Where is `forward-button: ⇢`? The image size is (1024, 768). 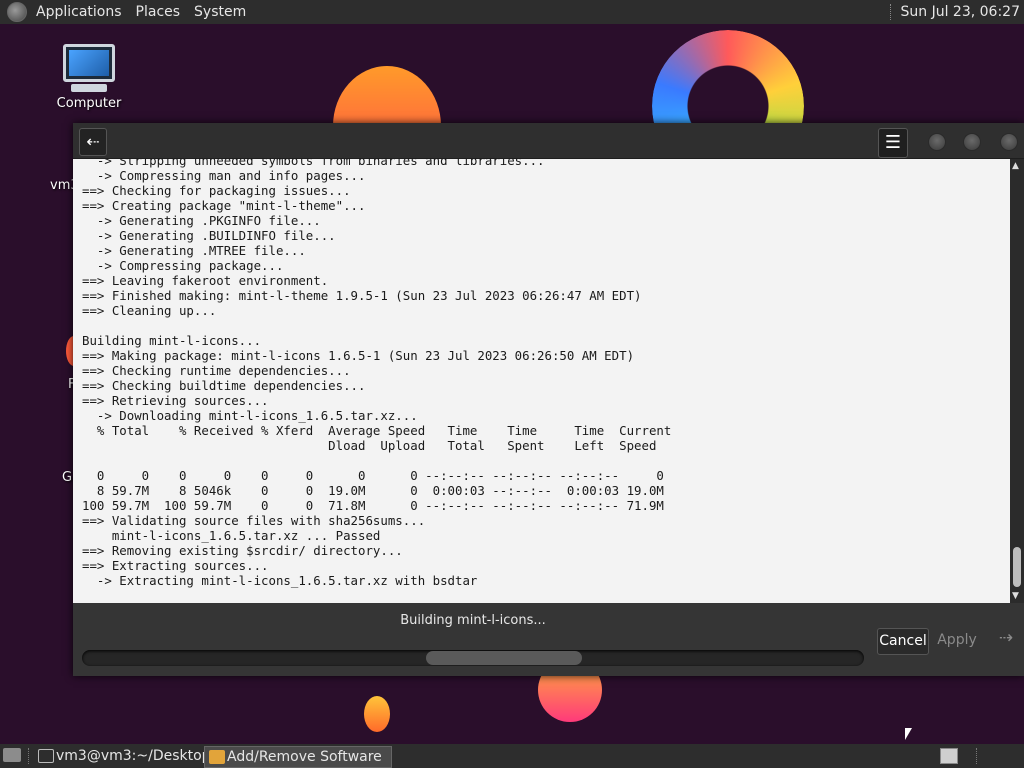 forward-button: ⇢ is located at coordinates (1006, 638).